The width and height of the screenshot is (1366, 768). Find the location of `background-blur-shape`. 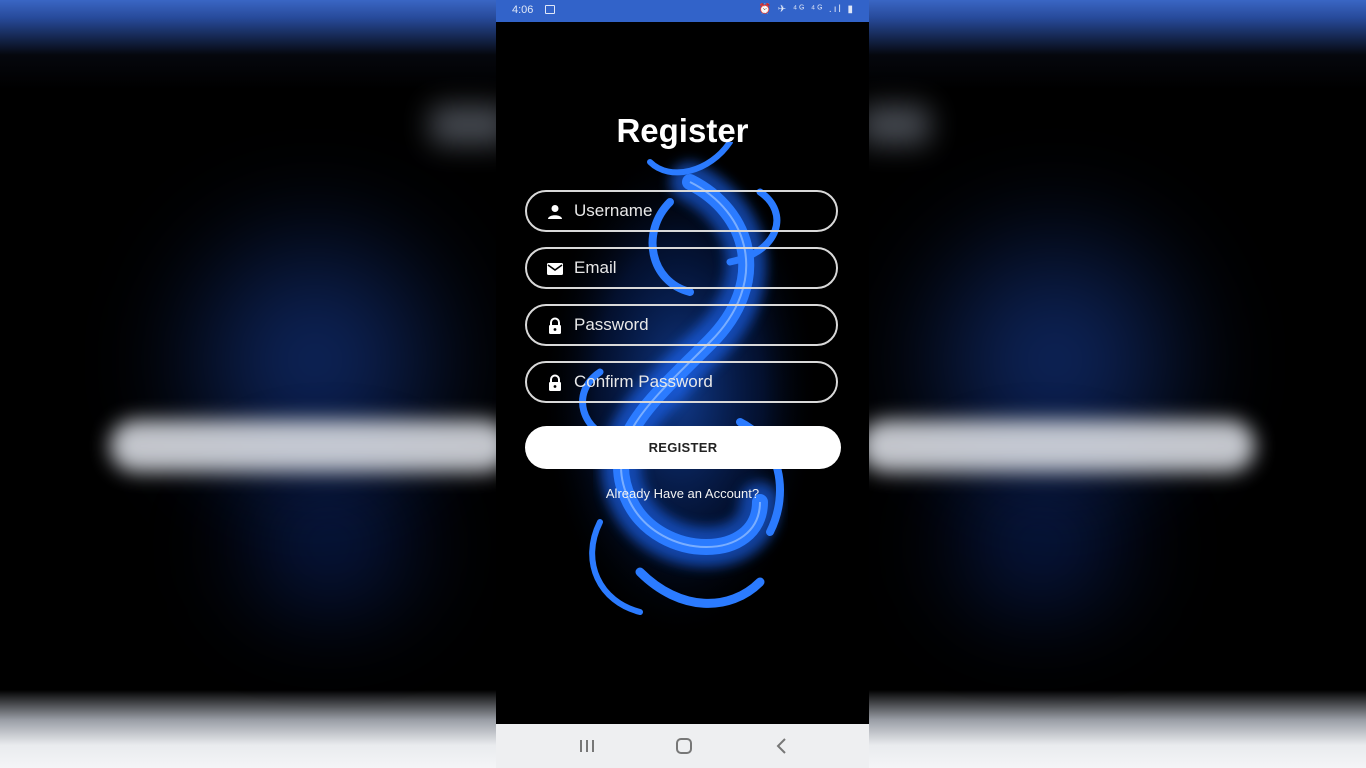

background-blur-shape is located at coordinates (895, 125).